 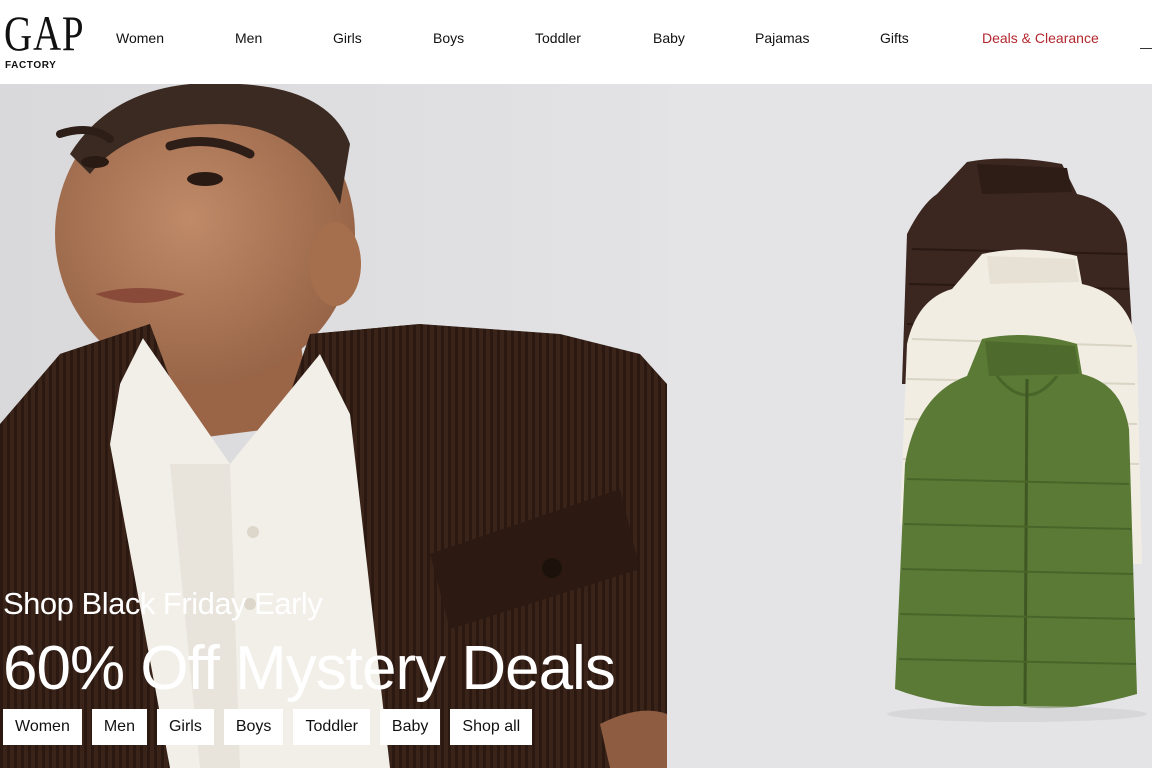 What do you see at coordinates (558, 38) in the screenshot?
I see `nav-toddler: Toddler` at bounding box center [558, 38].